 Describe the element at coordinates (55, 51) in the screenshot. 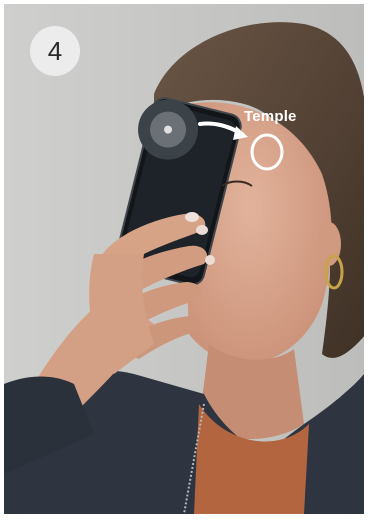

I see `step-number-badge: 4` at that location.